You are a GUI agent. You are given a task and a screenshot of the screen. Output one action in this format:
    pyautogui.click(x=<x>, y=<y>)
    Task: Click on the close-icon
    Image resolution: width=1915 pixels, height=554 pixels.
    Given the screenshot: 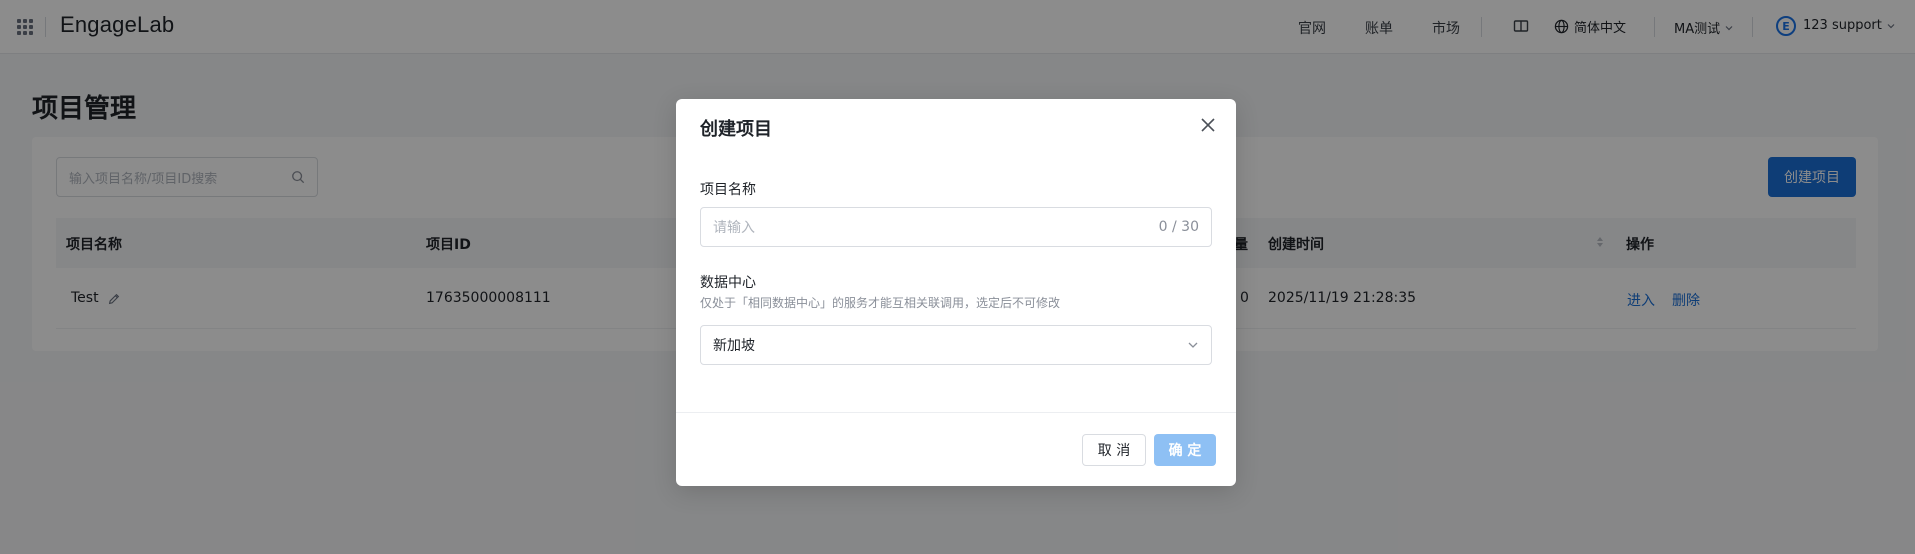 What is the action you would take?
    pyautogui.click(x=1208, y=125)
    